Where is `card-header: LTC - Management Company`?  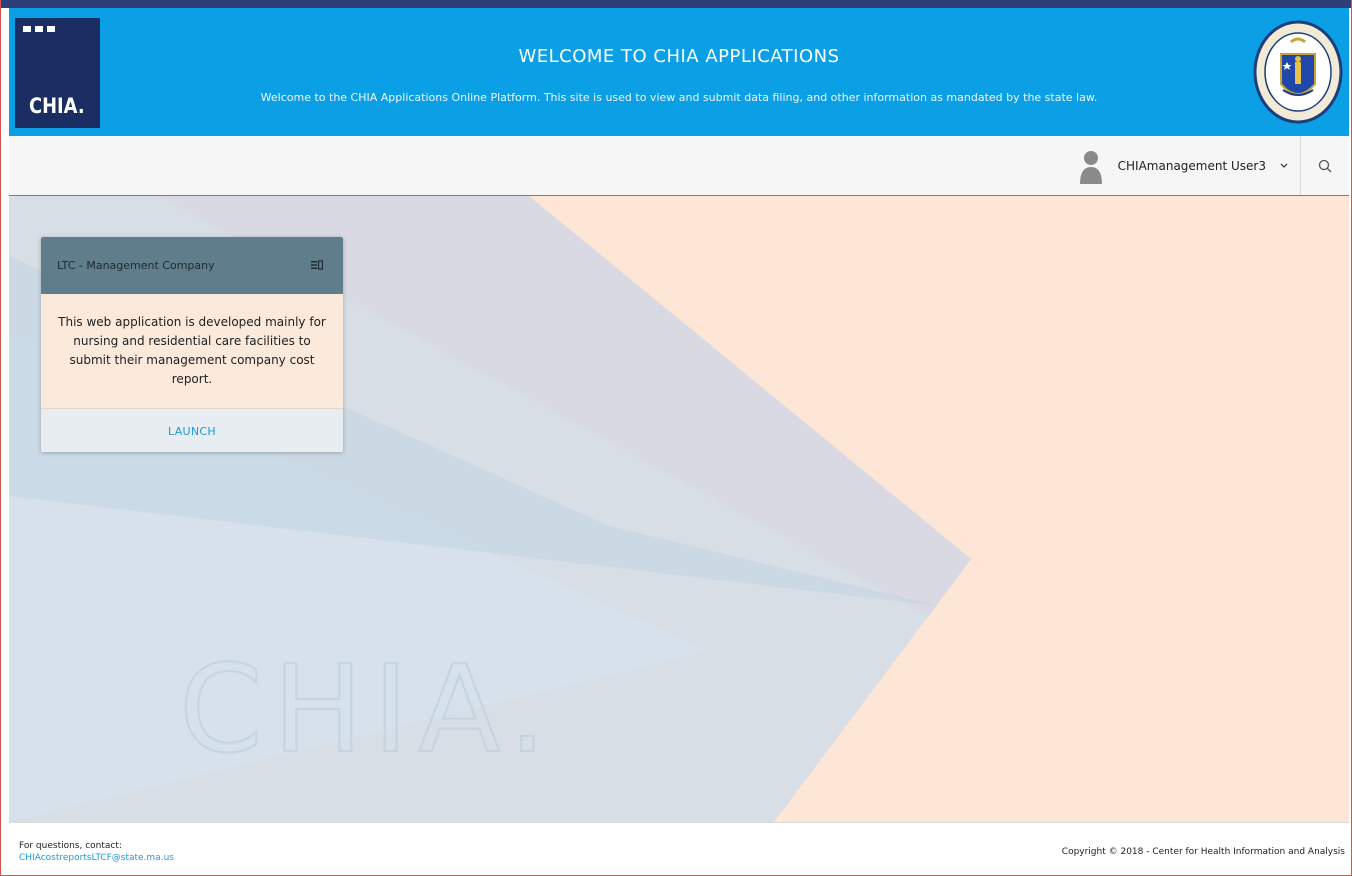 card-header: LTC - Management Company is located at coordinates (192, 265).